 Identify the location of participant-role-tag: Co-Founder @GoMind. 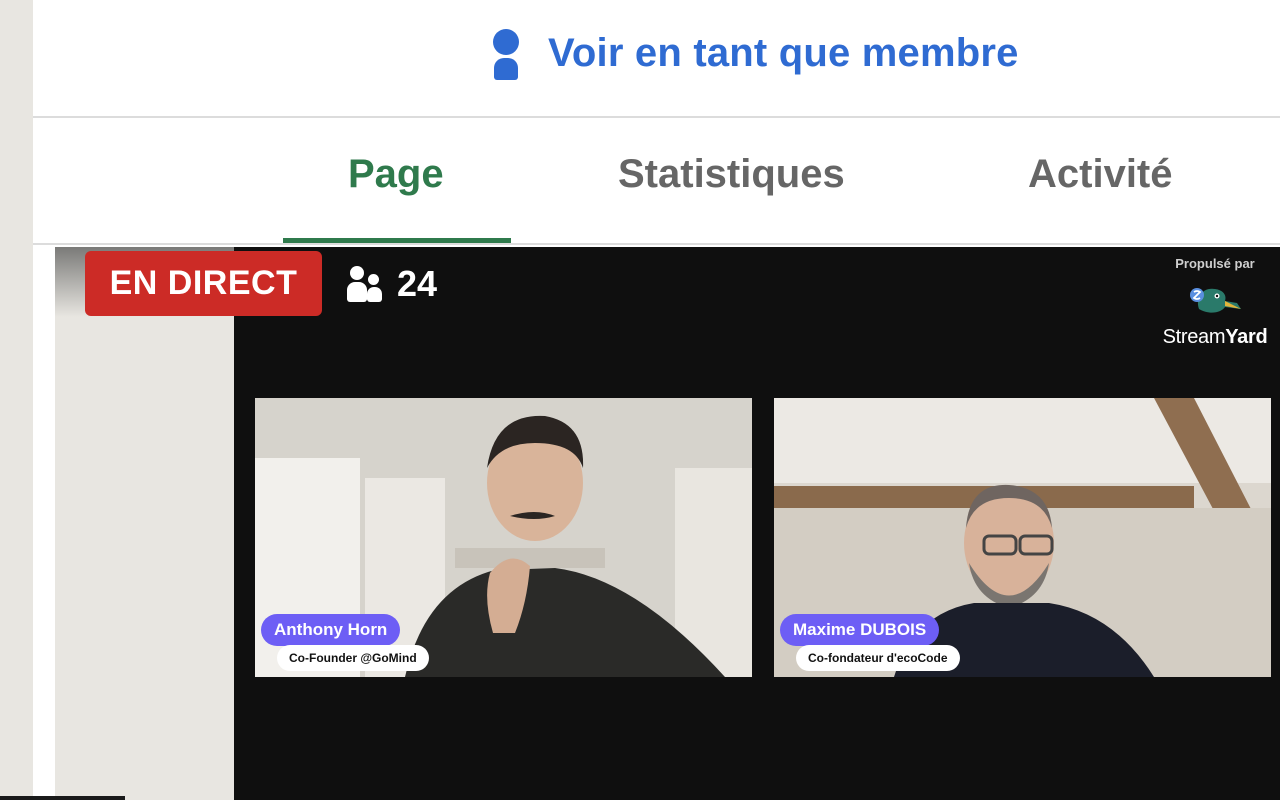
(353, 658).